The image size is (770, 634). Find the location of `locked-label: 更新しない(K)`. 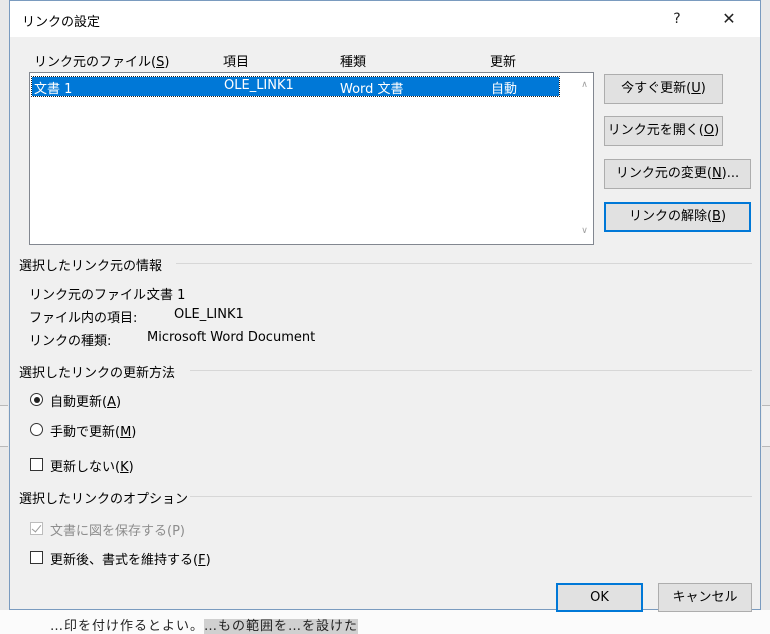

locked-label: 更新しない(K) is located at coordinates (92, 465).